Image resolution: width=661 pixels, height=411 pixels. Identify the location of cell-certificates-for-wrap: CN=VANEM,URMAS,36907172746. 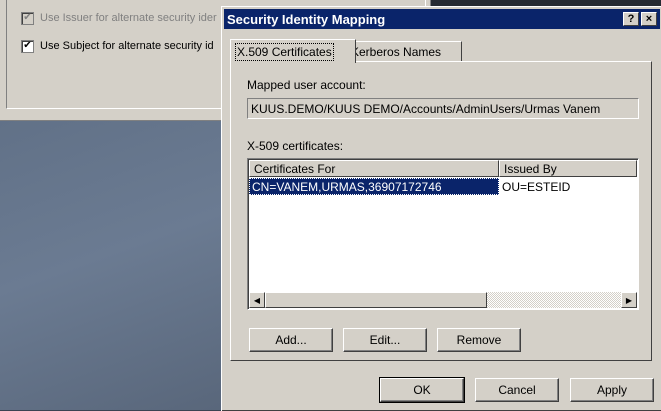
(374, 186).